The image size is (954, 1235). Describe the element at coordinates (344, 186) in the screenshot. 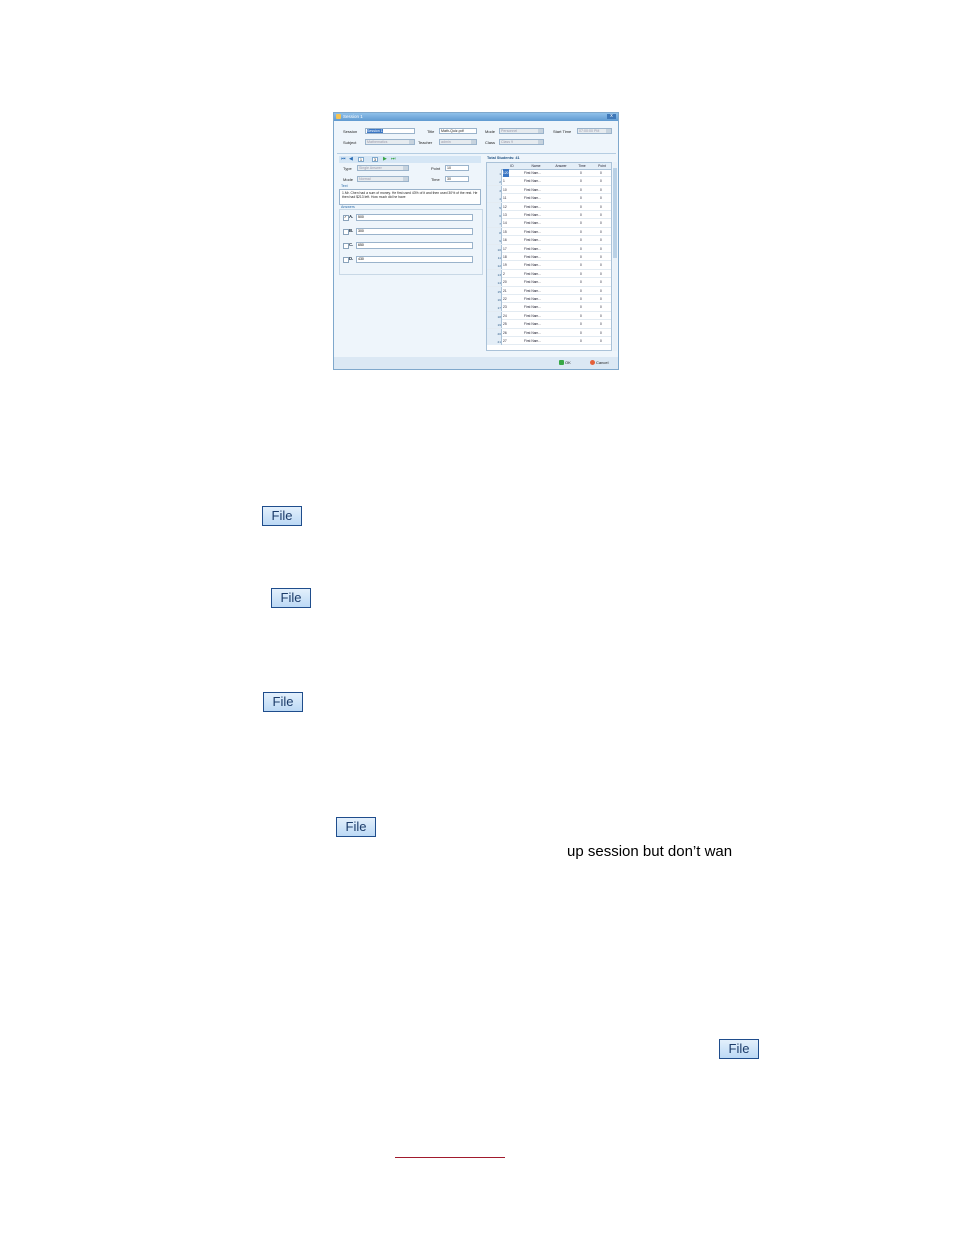

I see `text-section-label: Text` at that location.